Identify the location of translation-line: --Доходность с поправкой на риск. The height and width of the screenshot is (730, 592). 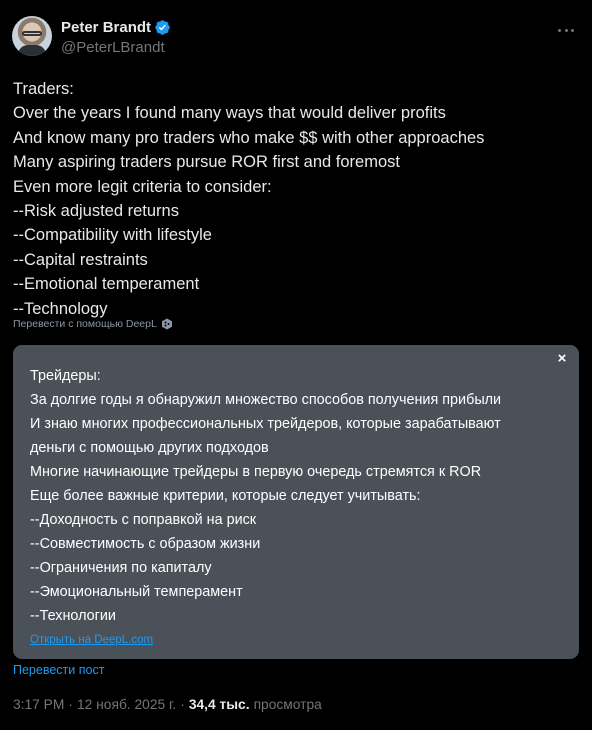
(143, 520).